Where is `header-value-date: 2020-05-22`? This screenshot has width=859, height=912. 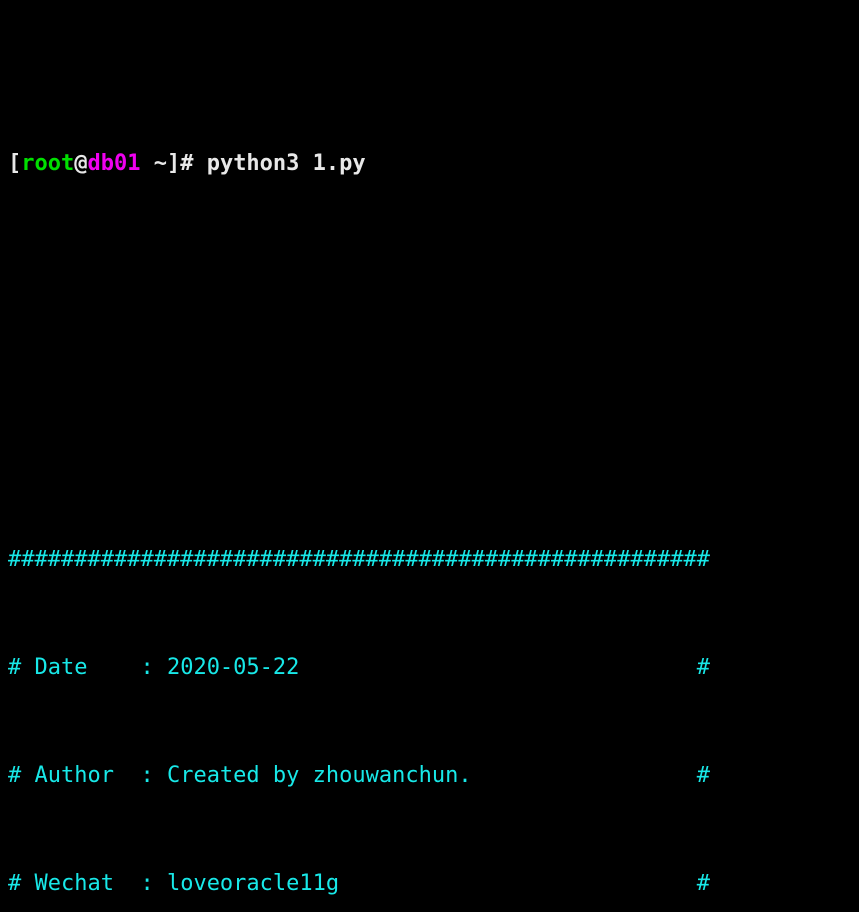 header-value-date: 2020-05-22 is located at coordinates (233, 667).